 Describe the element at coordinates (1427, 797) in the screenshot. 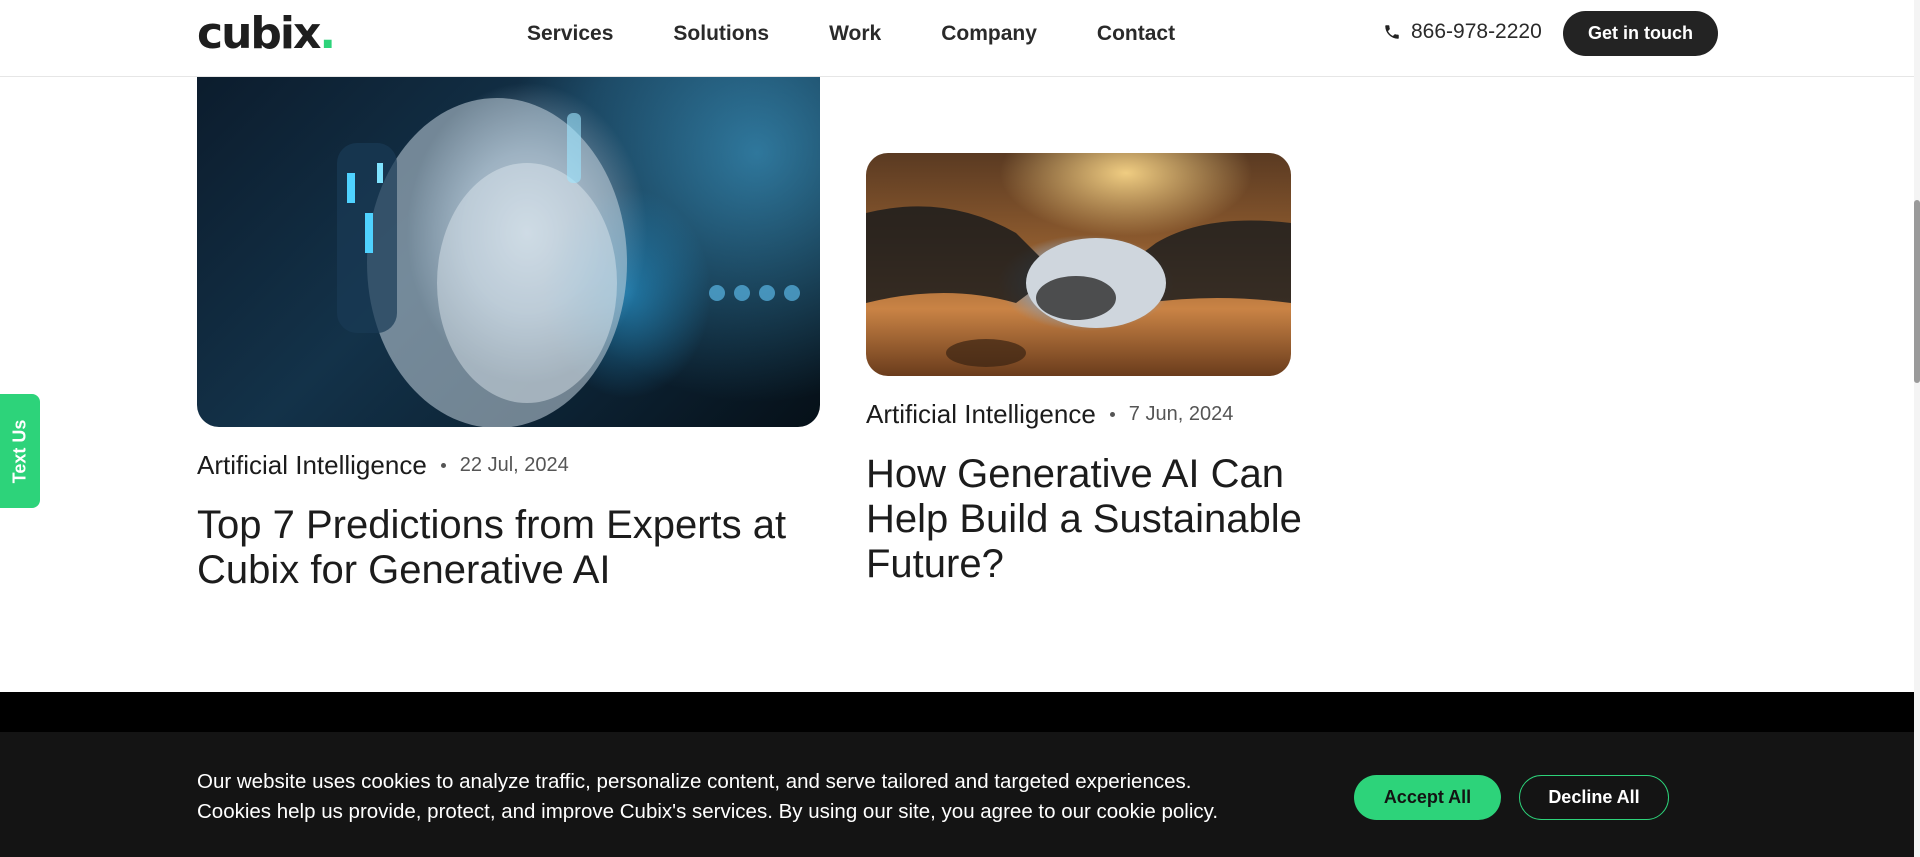

I see `accept-all-button: Accept All` at that location.